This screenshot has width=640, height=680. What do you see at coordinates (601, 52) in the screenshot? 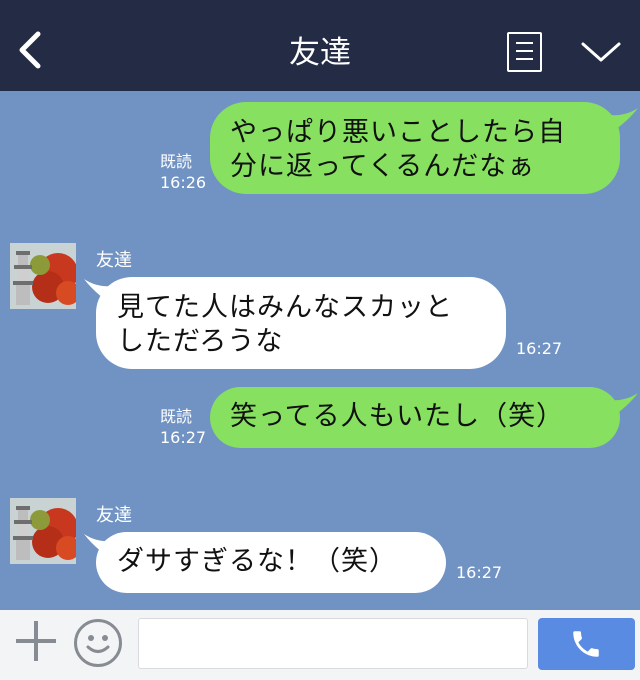
I see `chevron-down-icon` at bounding box center [601, 52].